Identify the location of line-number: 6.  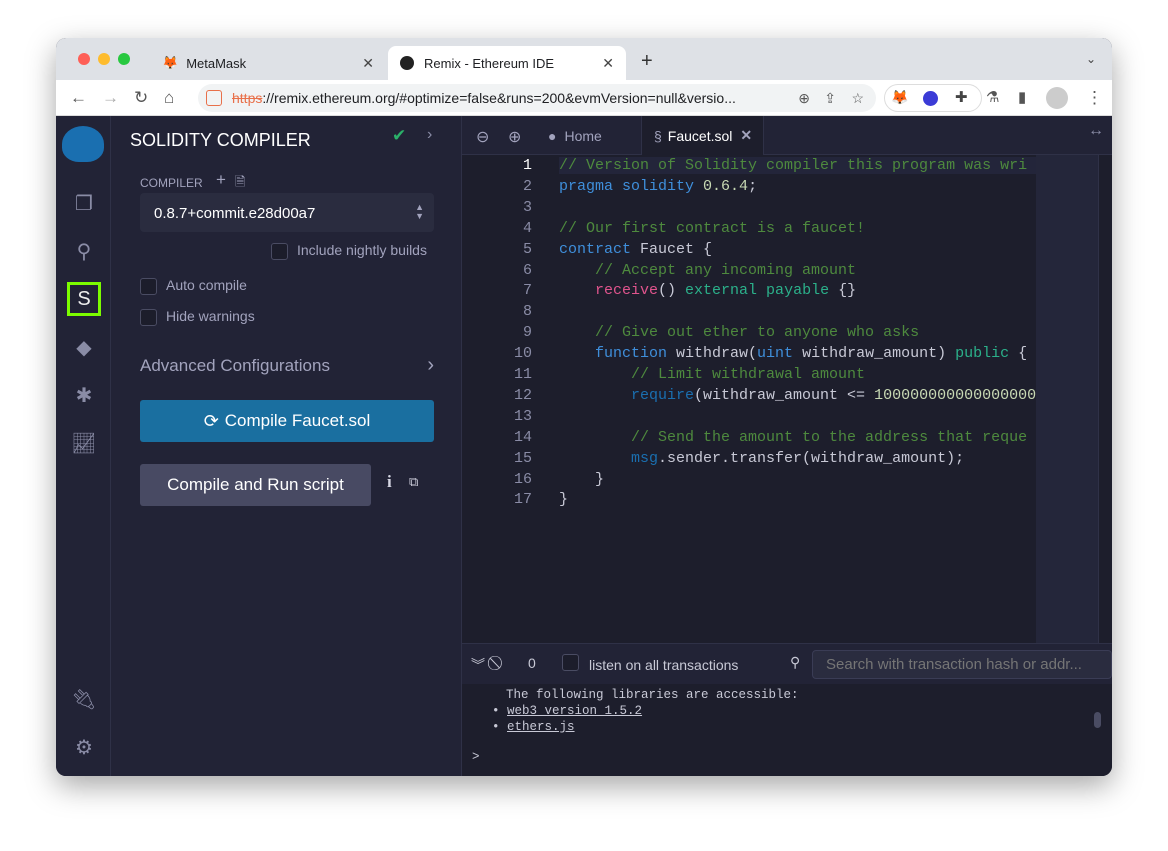
(527, 270).